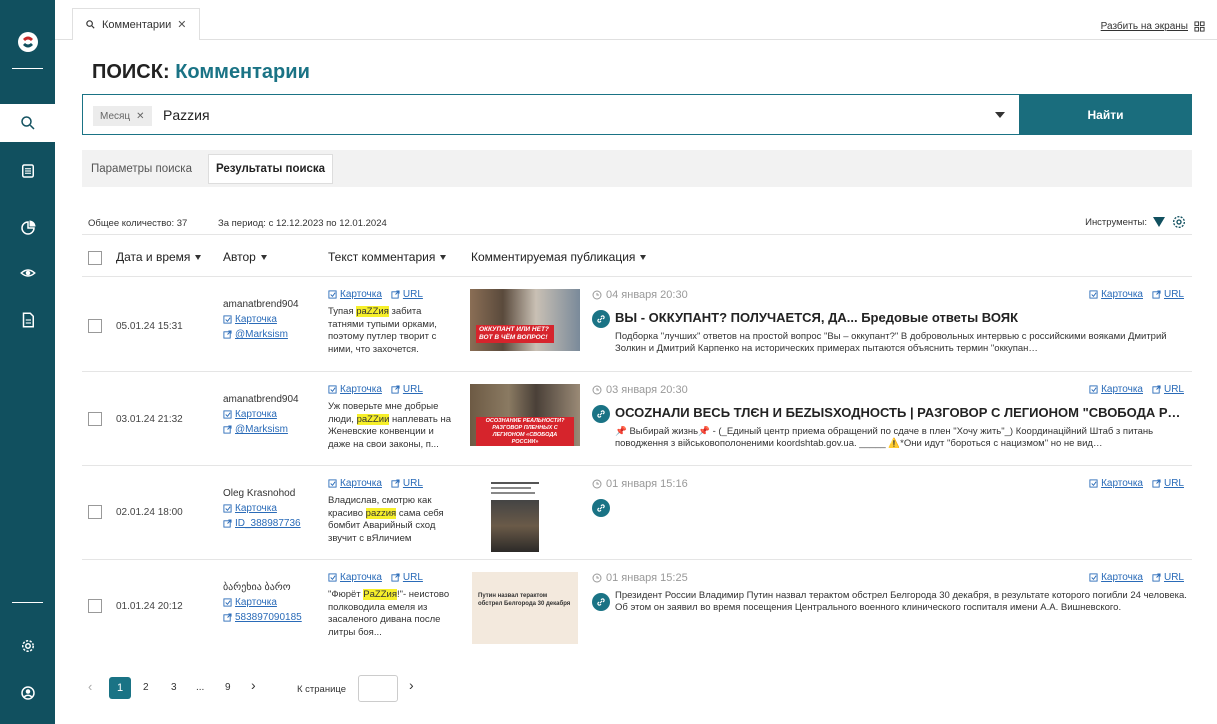 This screenshot has width=1217, height=724. What do you see at coordinates (322, 689) in the screenshot?
I see `goto-page-label: К странице` at bounding box center [322, 689].